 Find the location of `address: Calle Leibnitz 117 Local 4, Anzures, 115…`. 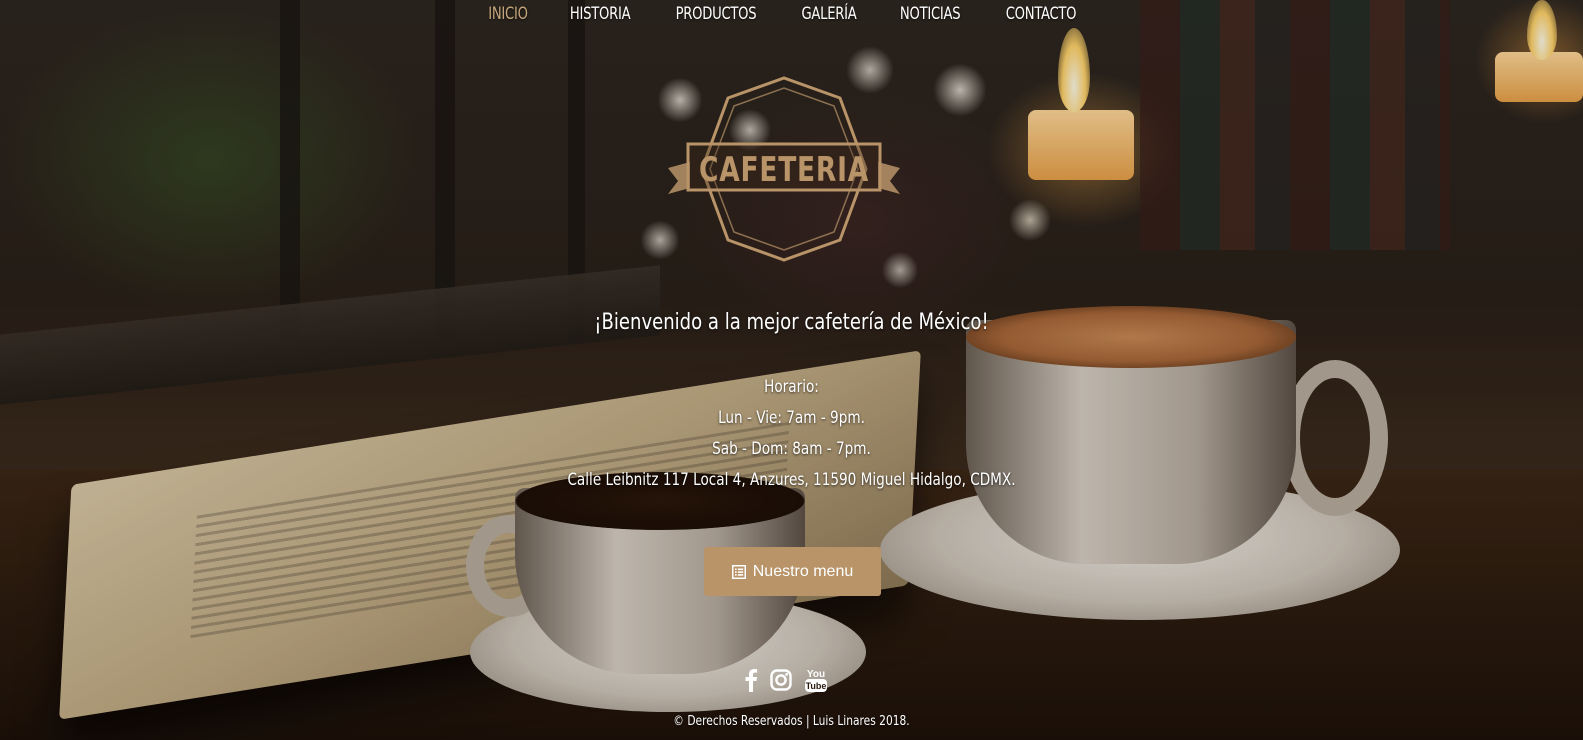

address: Calle Leibnitz 117 Local 4, Anzures, 115… is located at coordinates (791, 480).